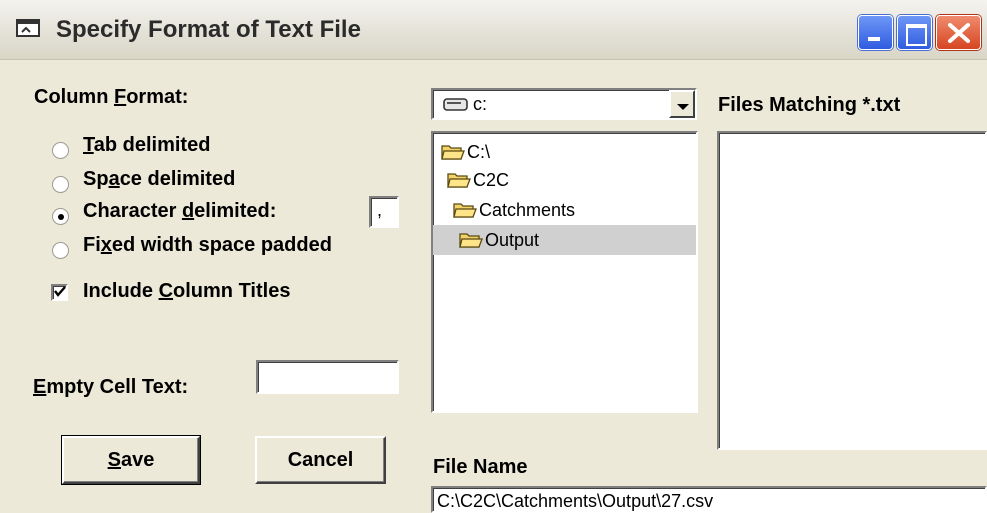 The width and height of the screenshot is (987, 513). I want to click on column-format-label: Column Format:, so click(111, 97).